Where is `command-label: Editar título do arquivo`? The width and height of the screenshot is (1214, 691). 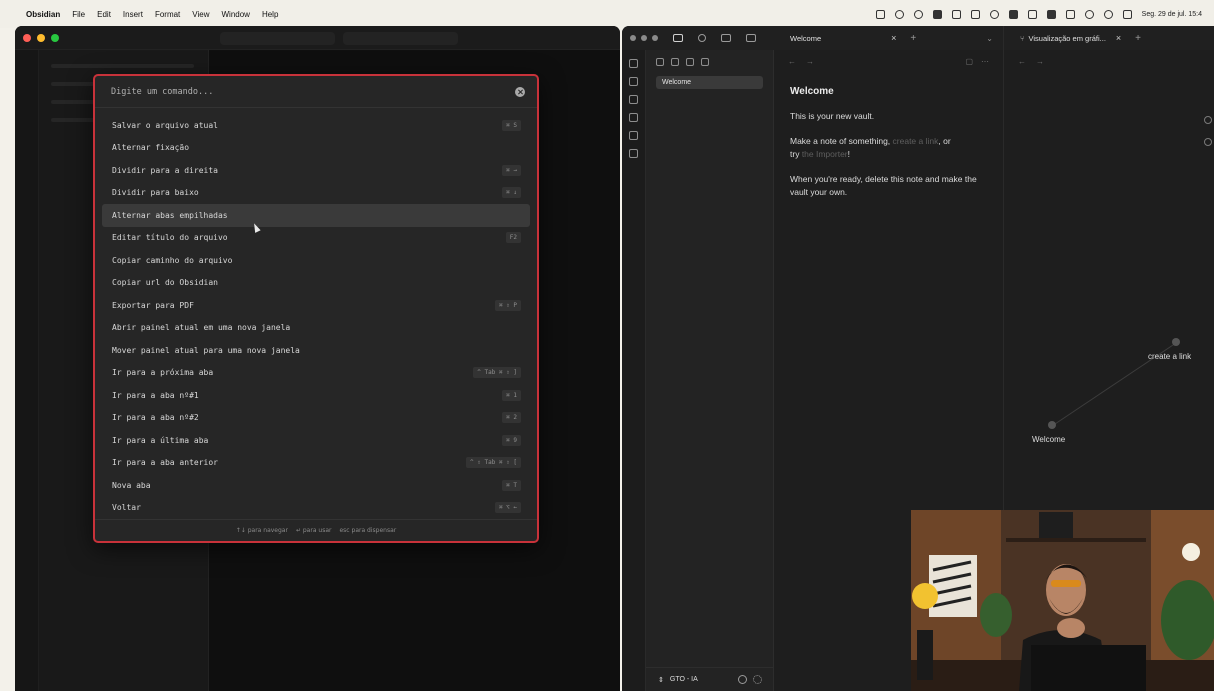
command-label: Editar título do arquivo is located at coordinates (170, 238).